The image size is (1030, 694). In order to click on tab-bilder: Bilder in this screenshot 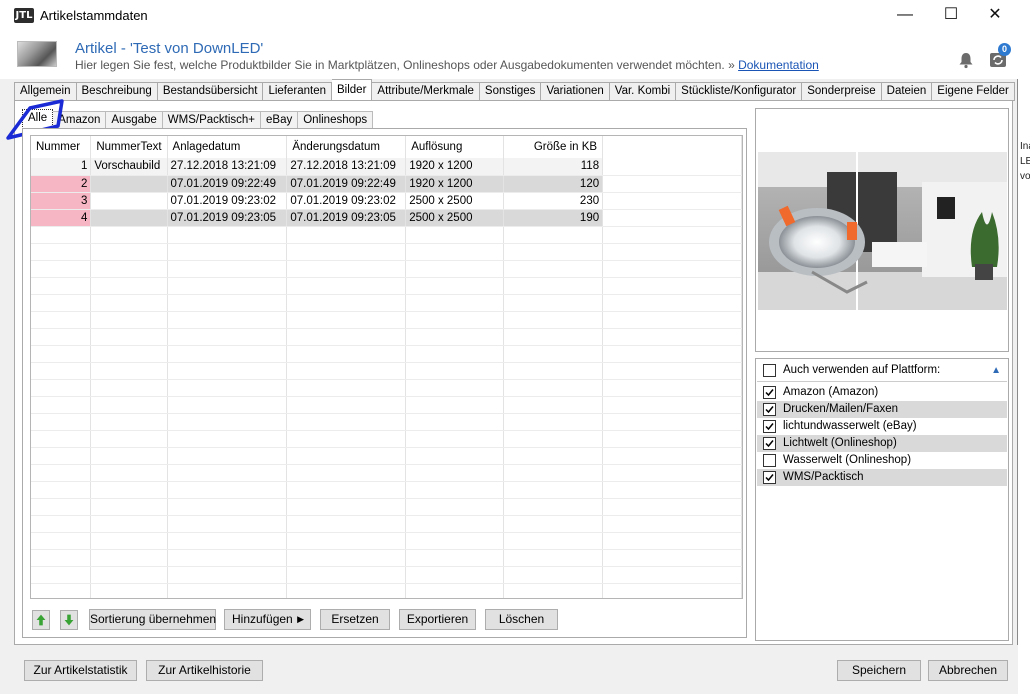, I will do `click(352, 90)`.